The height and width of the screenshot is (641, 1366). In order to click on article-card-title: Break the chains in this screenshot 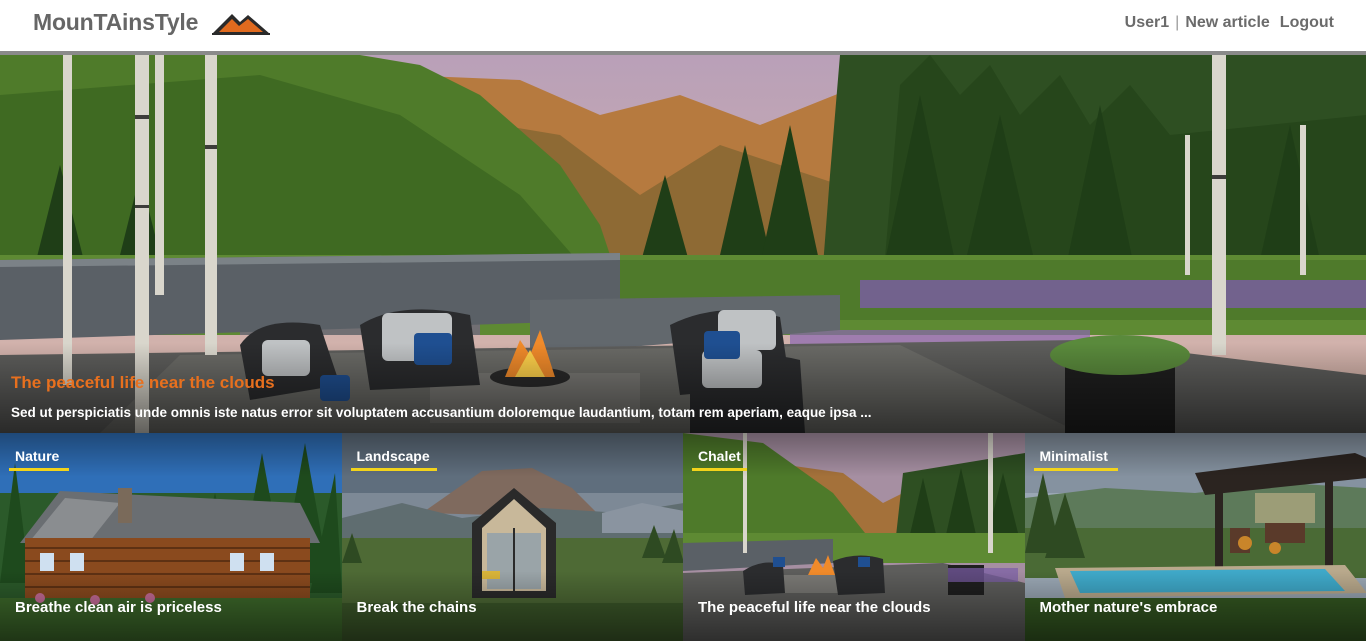, I will do `click(417, 607)`.